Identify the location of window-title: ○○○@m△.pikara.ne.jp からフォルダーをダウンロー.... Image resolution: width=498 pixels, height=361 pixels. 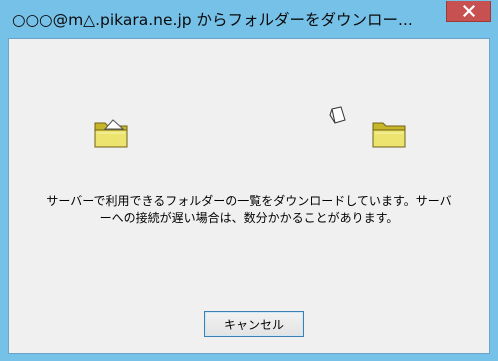
(212, 20).